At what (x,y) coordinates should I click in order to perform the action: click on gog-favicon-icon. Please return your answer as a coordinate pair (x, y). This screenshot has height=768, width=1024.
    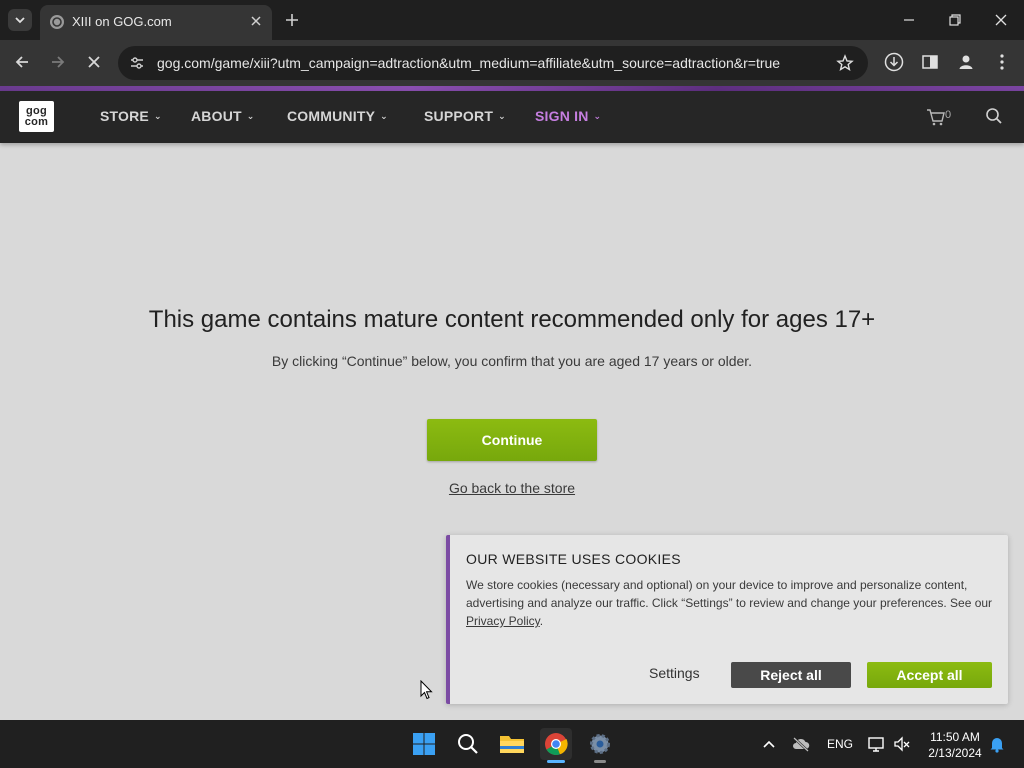
    Looking at the image, I should click on (57, 22).